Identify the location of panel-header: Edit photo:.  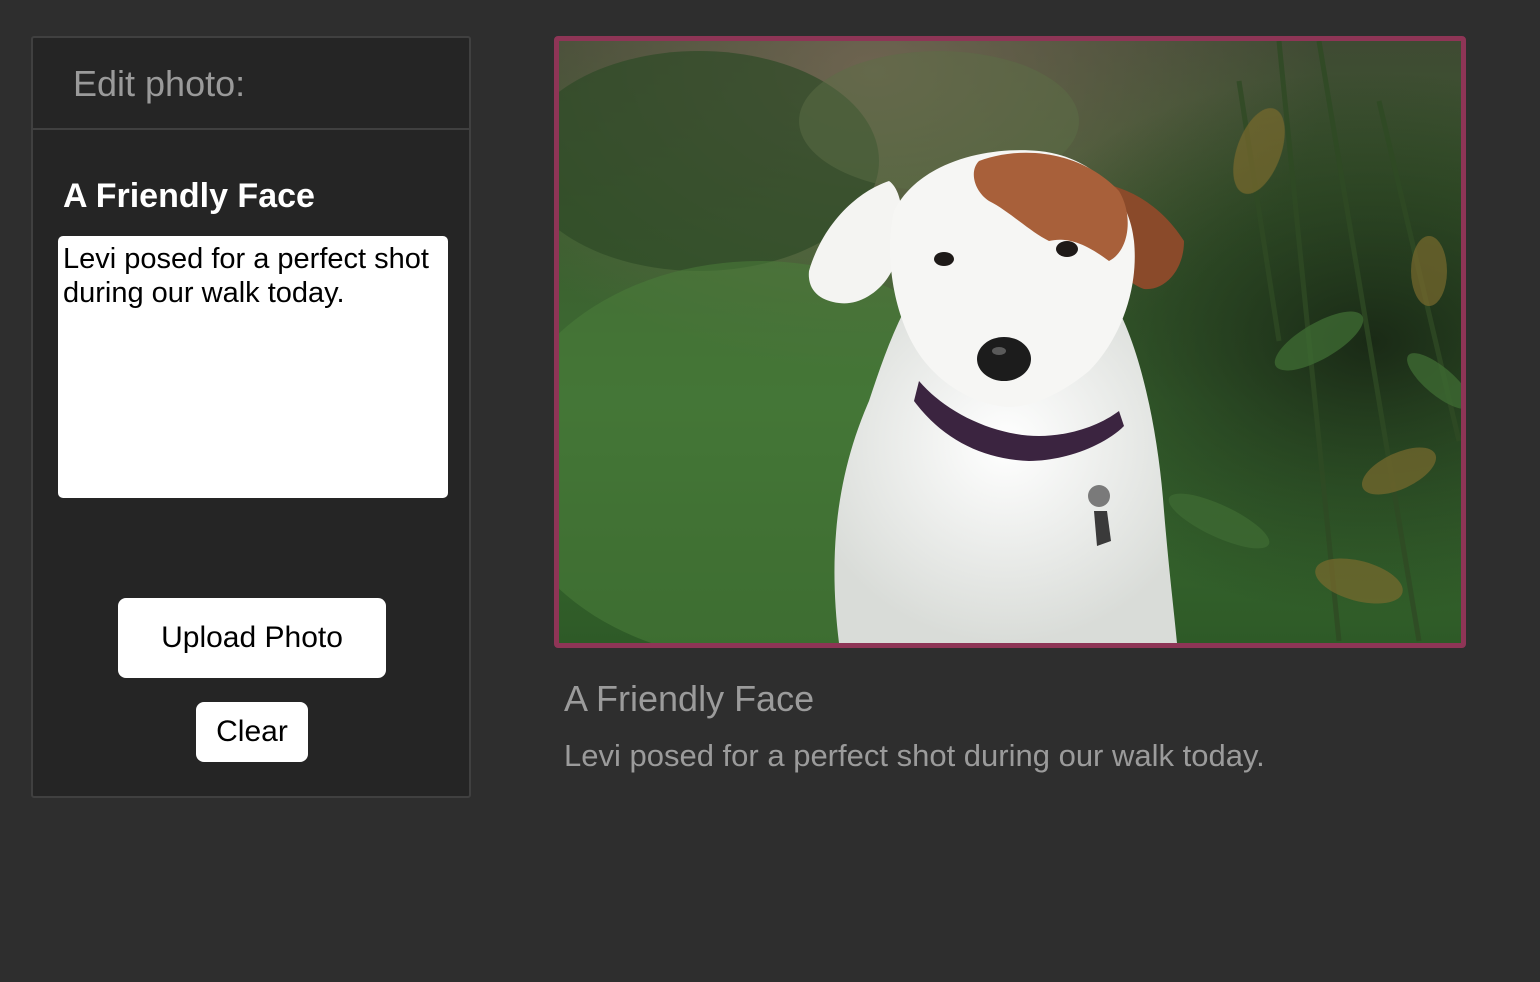
(251, 84).